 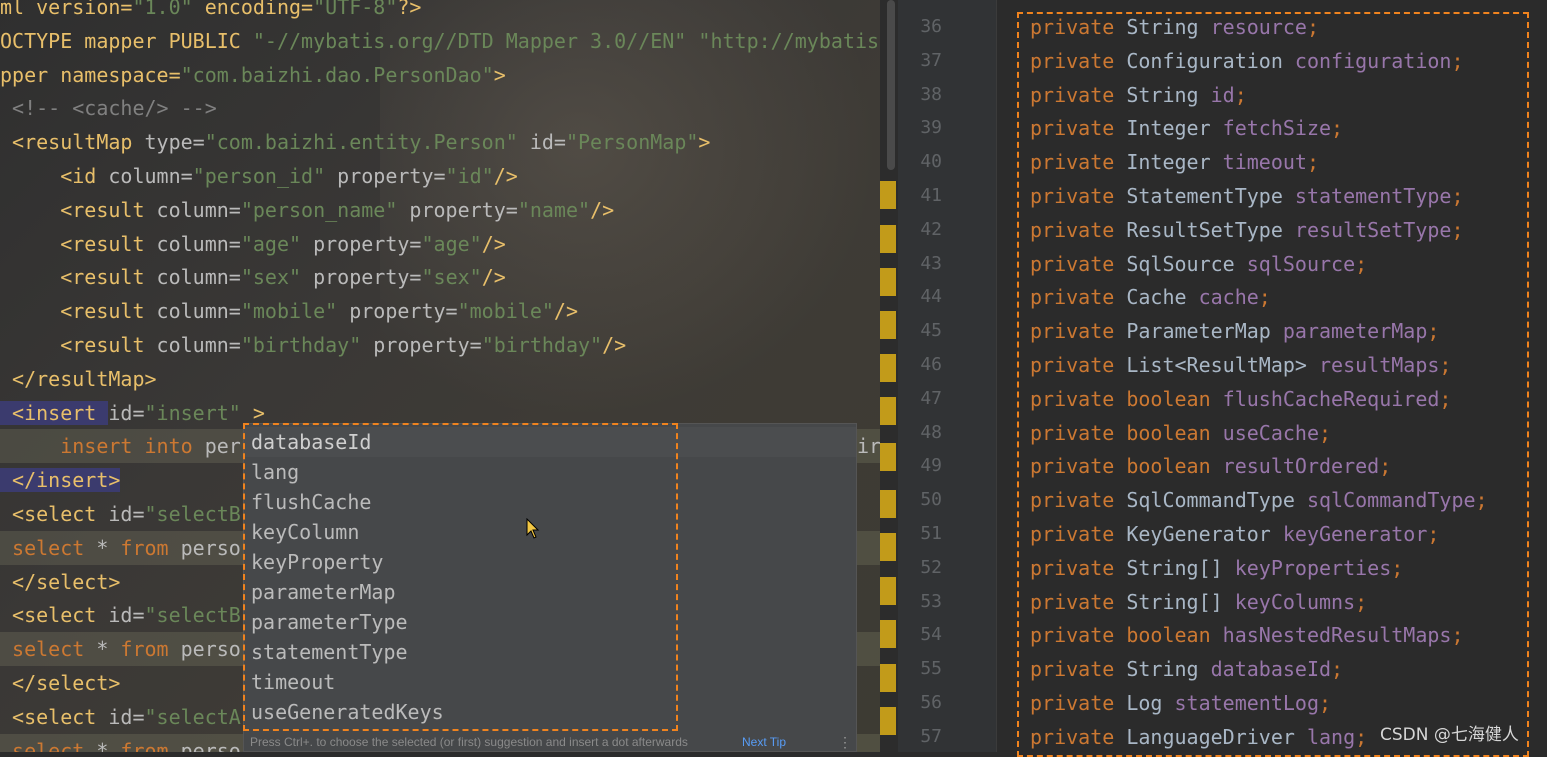 I want to click on code-token: <resultMap, so click(x=72, y=142).